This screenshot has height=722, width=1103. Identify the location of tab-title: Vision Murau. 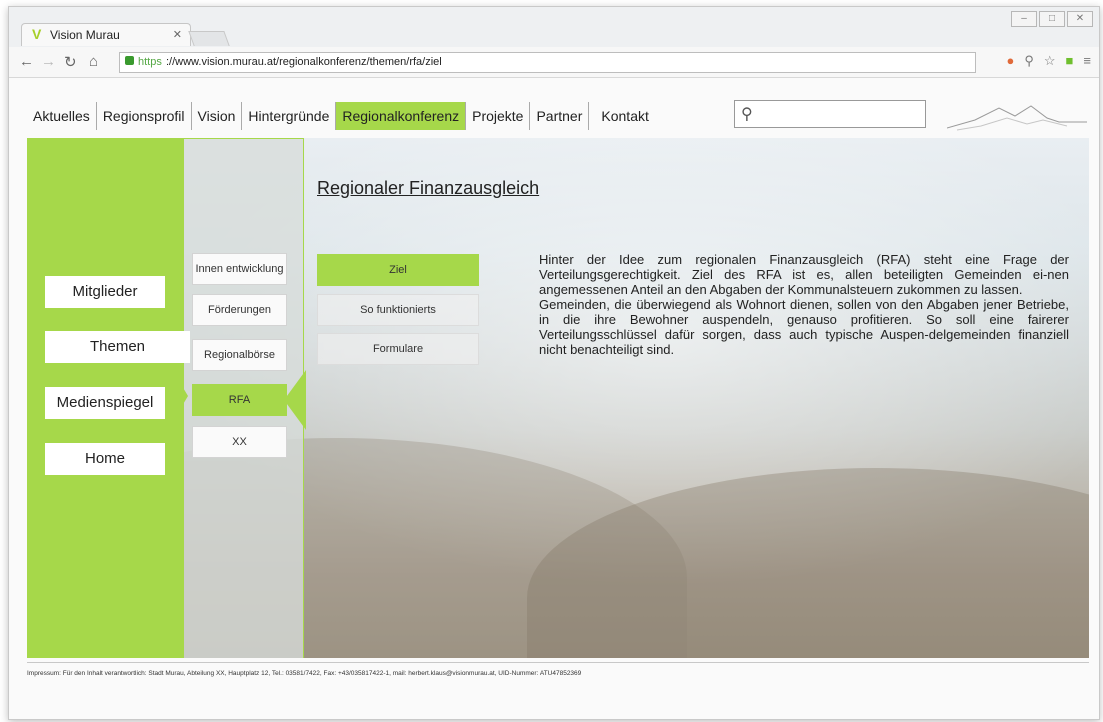
(85, 35).